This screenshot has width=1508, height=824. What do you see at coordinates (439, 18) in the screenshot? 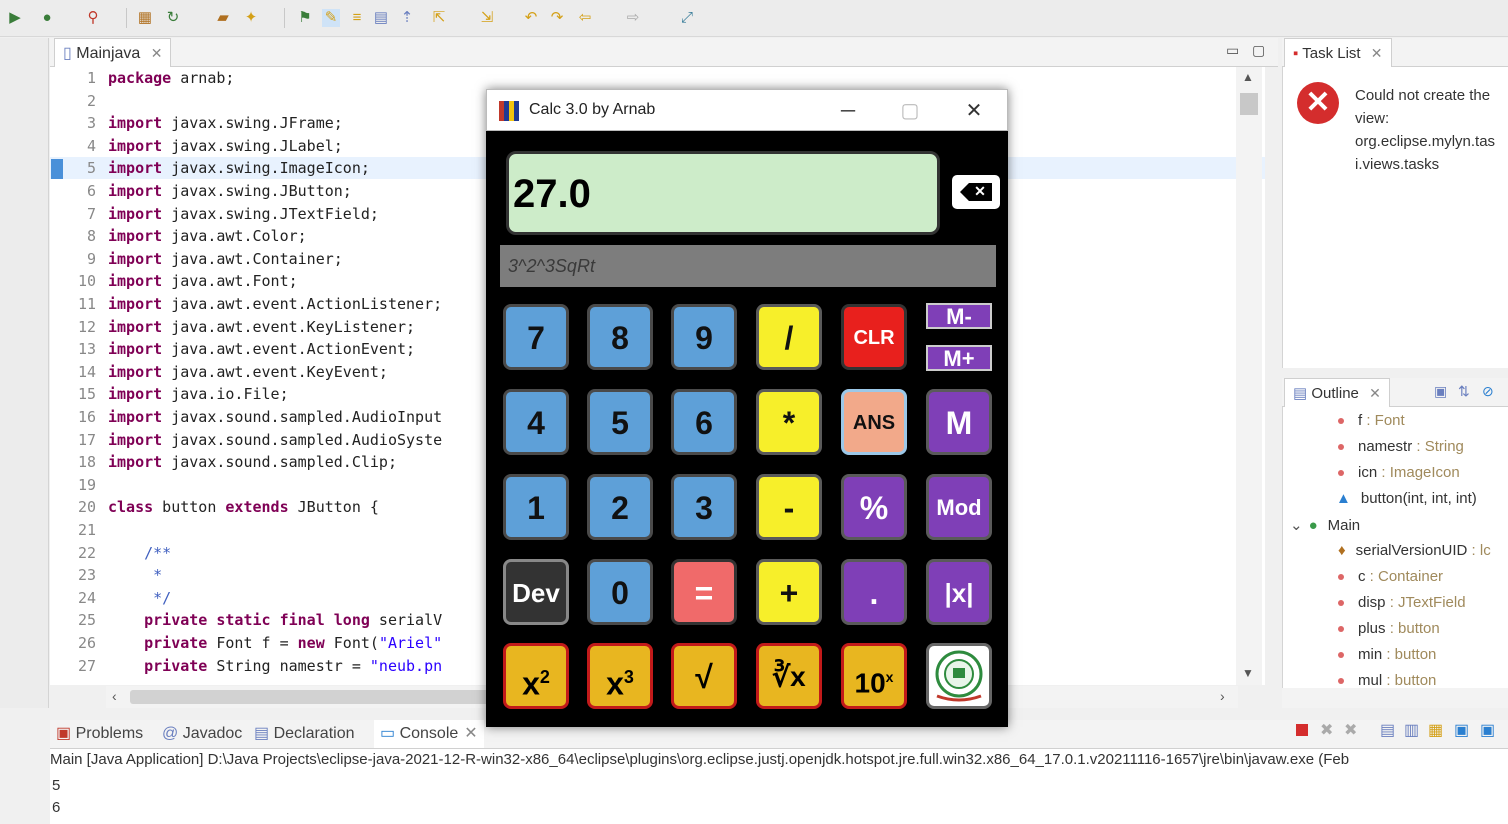
I see `back-icon: ⇱` at bounding box center [439, 18].